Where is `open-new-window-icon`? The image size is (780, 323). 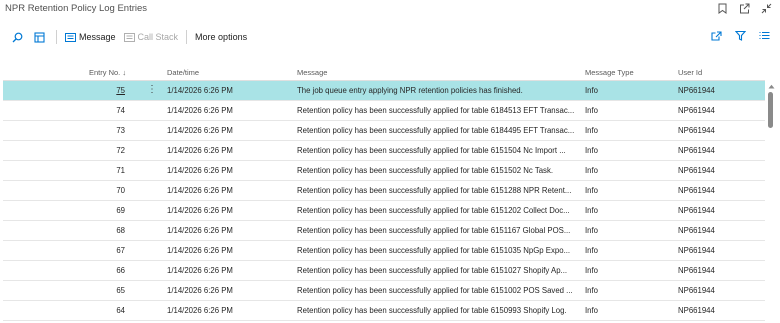 open-new-window-icon is located at coordinates (744, 8).